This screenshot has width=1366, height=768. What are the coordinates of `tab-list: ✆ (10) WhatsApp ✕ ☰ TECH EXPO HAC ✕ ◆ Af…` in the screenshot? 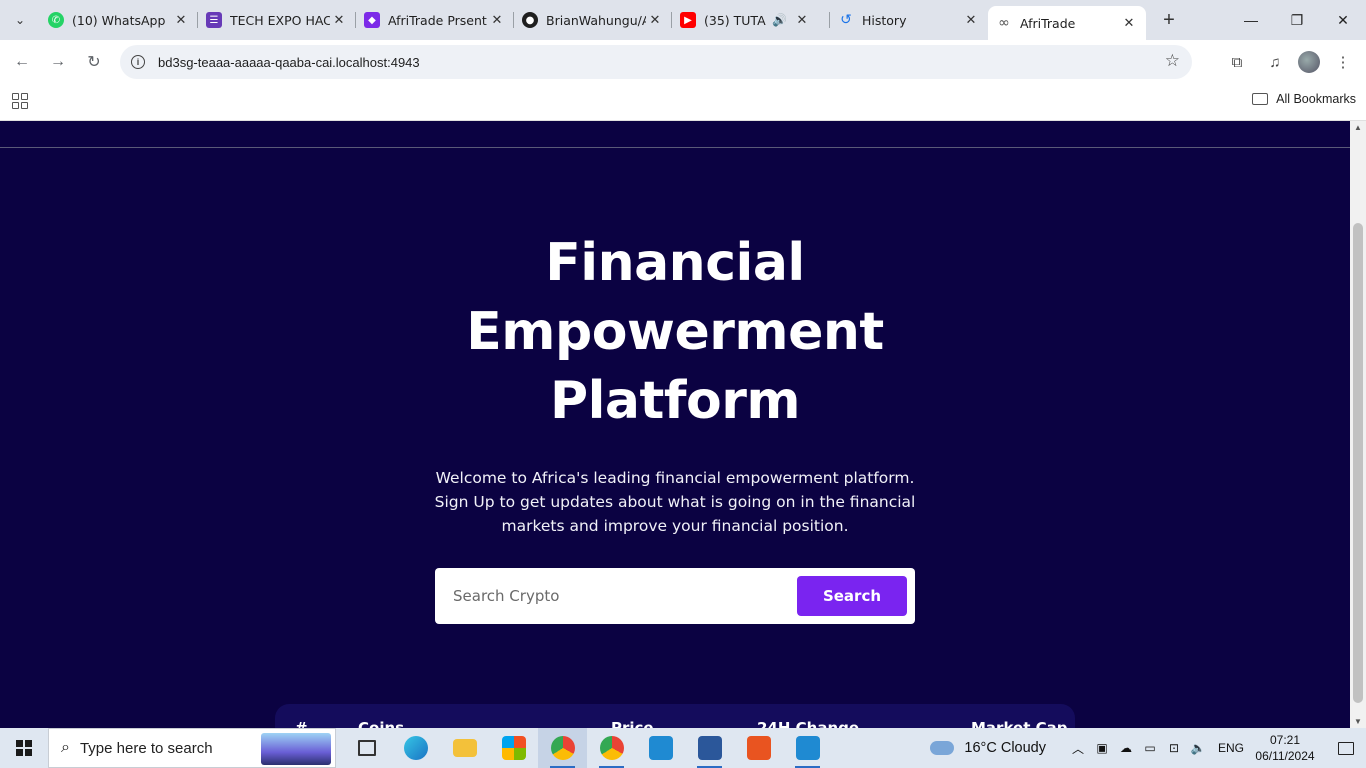 It's located at (612, 20).